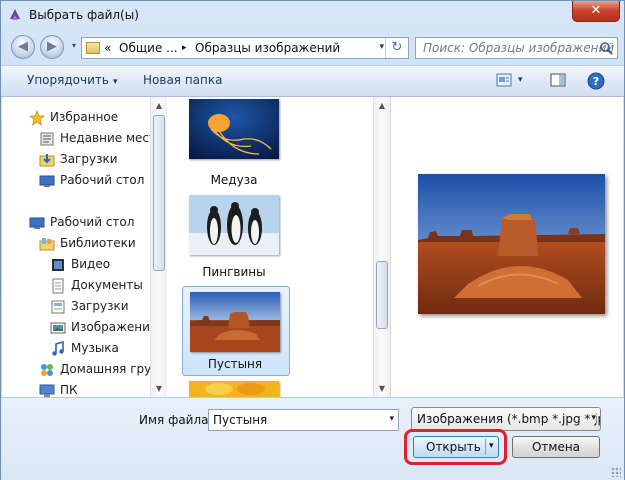  I want to click on video-library-icon, so click(58, 265).